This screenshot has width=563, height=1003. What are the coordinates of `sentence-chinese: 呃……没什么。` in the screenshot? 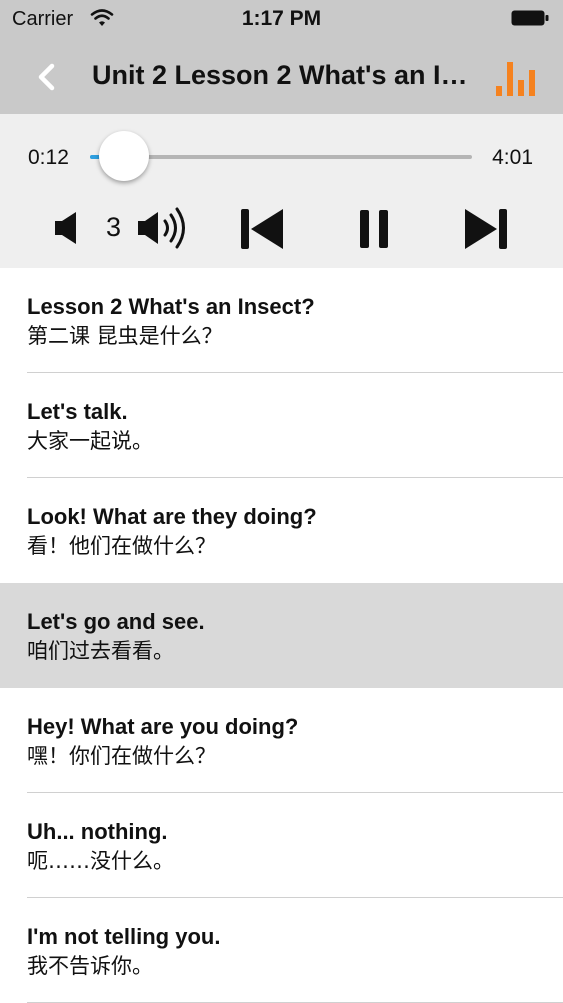 It's located at (100, 861).